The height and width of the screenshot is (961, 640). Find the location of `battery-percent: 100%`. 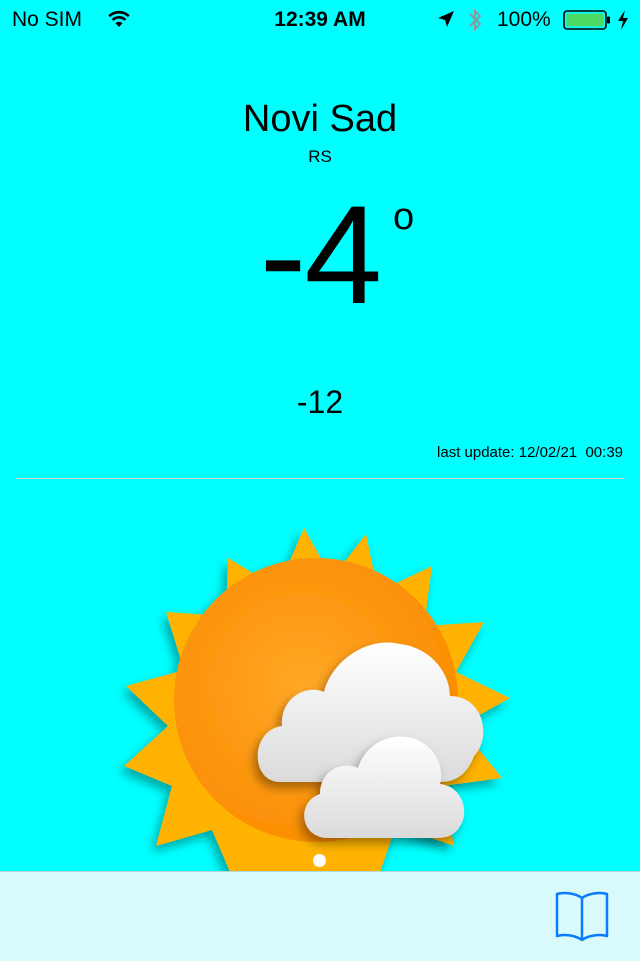

battery-percent: 100% is located at coordinates (524, 19).